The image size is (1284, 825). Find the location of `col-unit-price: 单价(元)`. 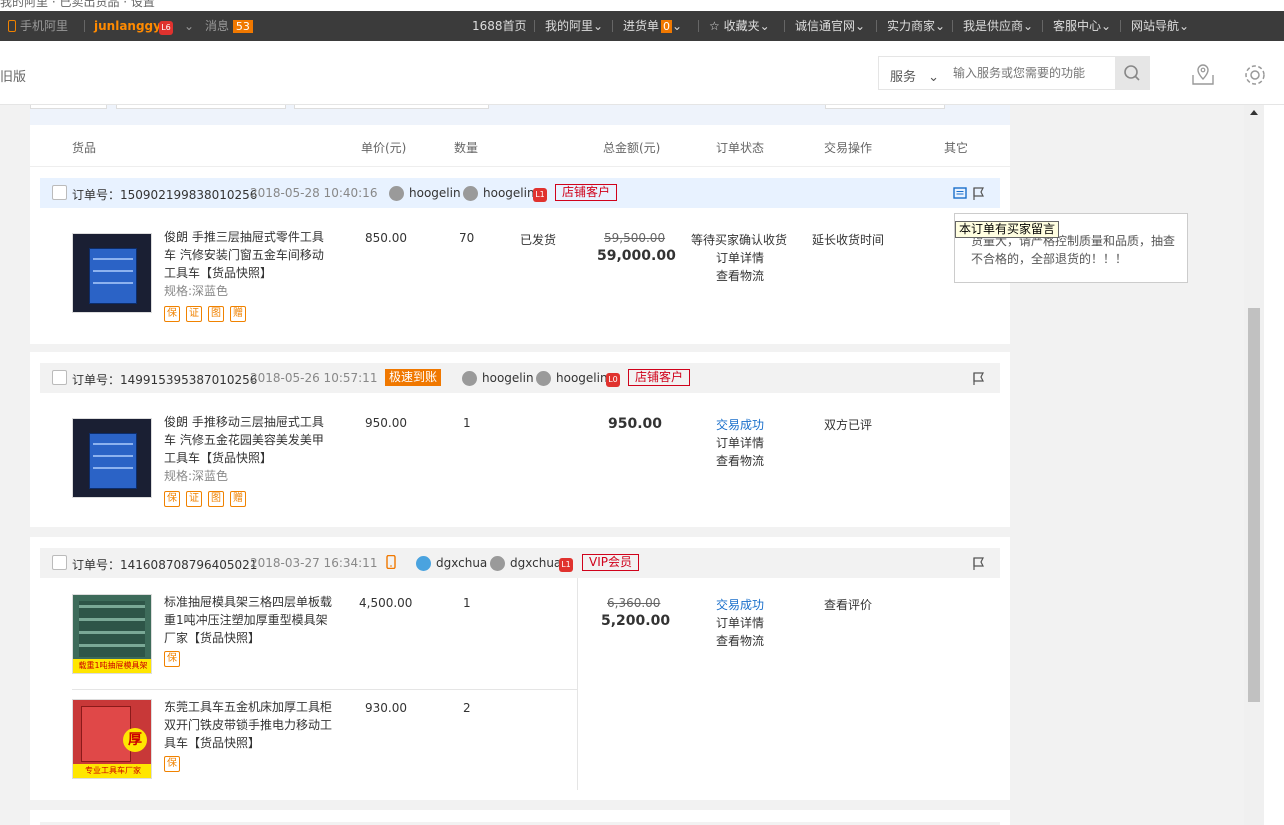

col-unit-price: 单价(元) is located at coordinates (384, 148).